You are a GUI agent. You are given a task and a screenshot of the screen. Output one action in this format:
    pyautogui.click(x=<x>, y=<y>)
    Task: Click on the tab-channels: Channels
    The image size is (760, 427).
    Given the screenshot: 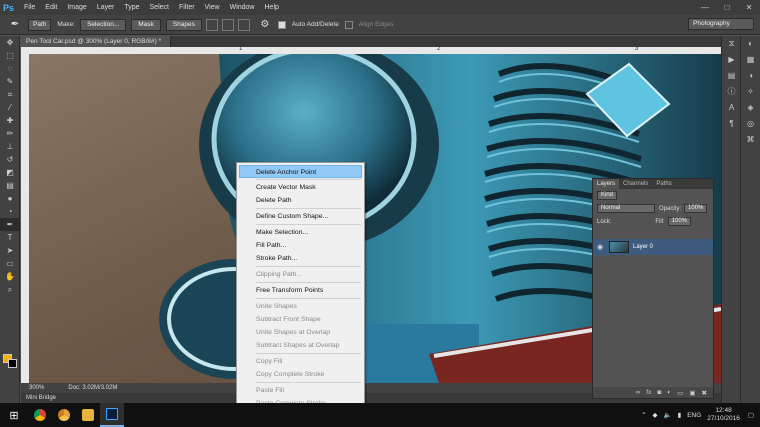 What is the action you would take?
    pyautogui.click(x=635, y=184)
    